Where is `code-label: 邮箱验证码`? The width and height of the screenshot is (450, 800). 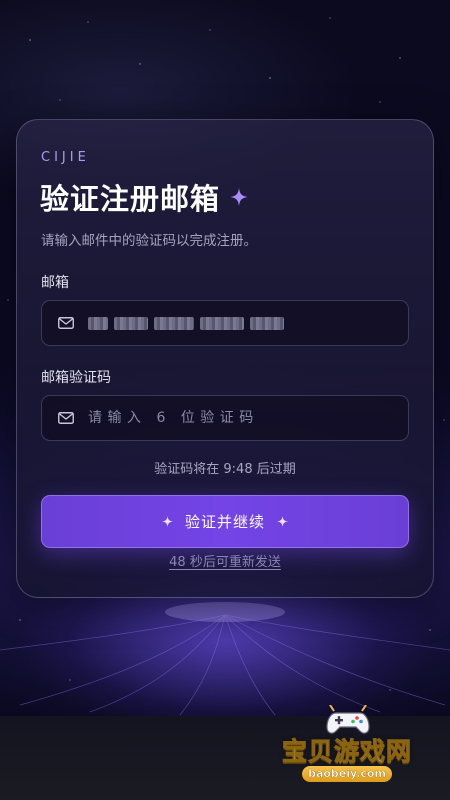
code-label: 邮箱验证码 is located at coordinates (76, 378).